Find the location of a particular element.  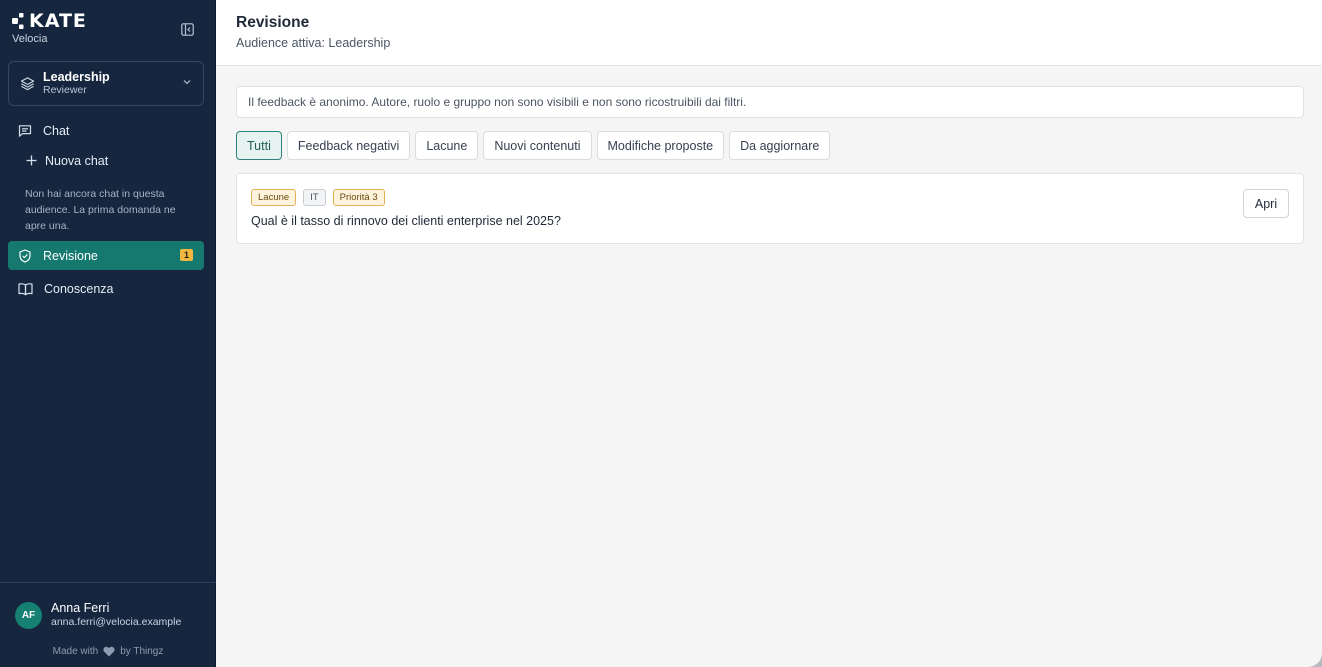

brand: KATE Velocia is located at coordinates (49, 28).